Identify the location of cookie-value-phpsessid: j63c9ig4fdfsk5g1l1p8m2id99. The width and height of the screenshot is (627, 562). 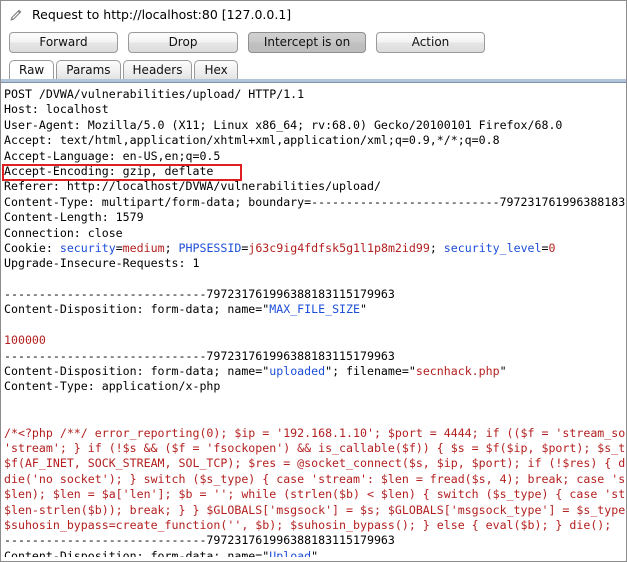
(339, 247).